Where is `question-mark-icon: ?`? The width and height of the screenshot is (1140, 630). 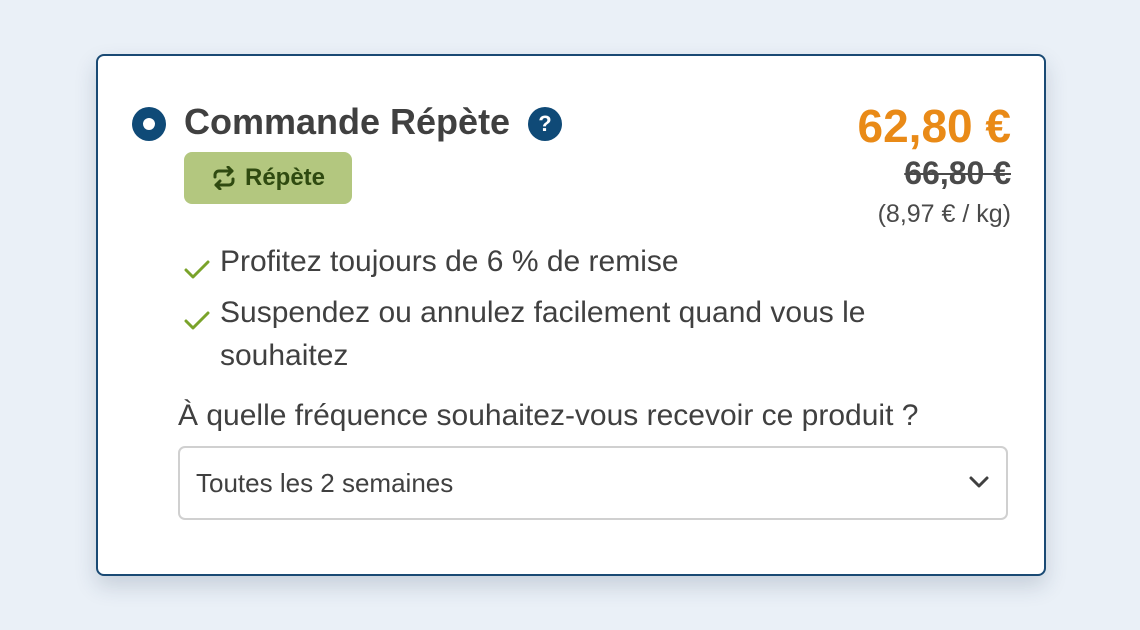
question-mark-icon: ? is located at coordinates (545, 124).